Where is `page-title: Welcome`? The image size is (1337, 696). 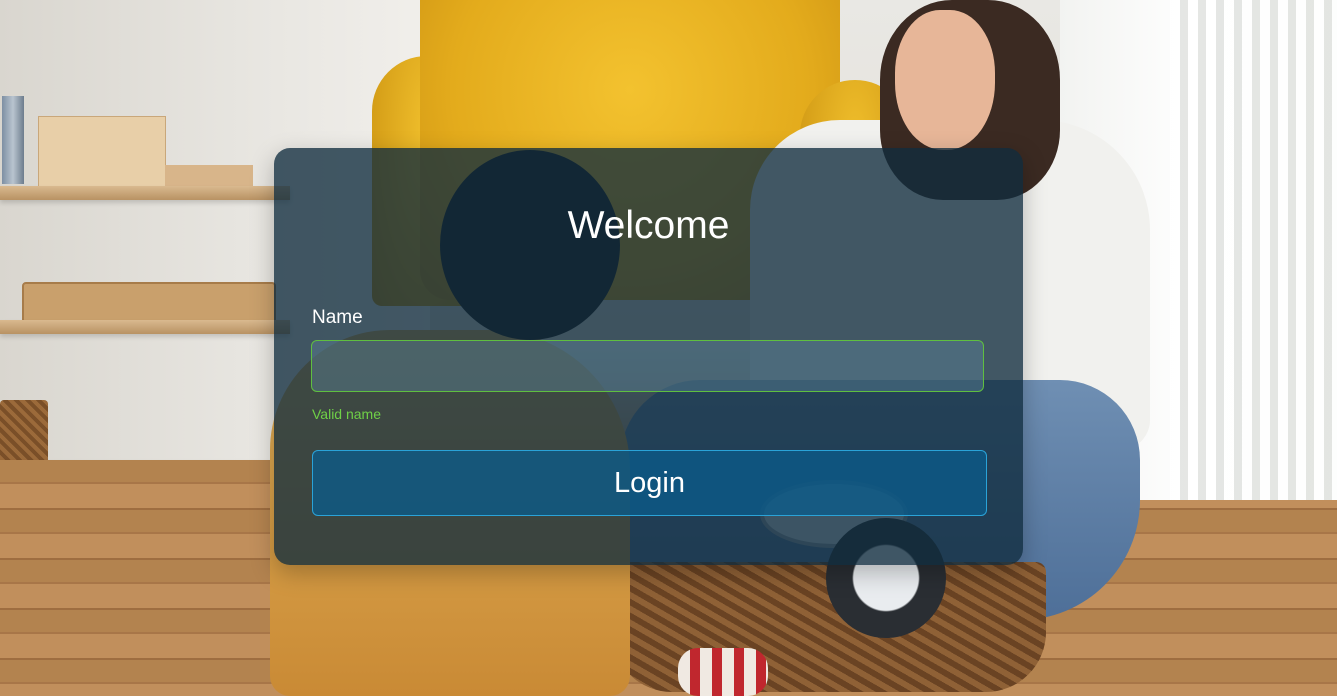 page-title: Welcome is located at coordinates (648, 225).